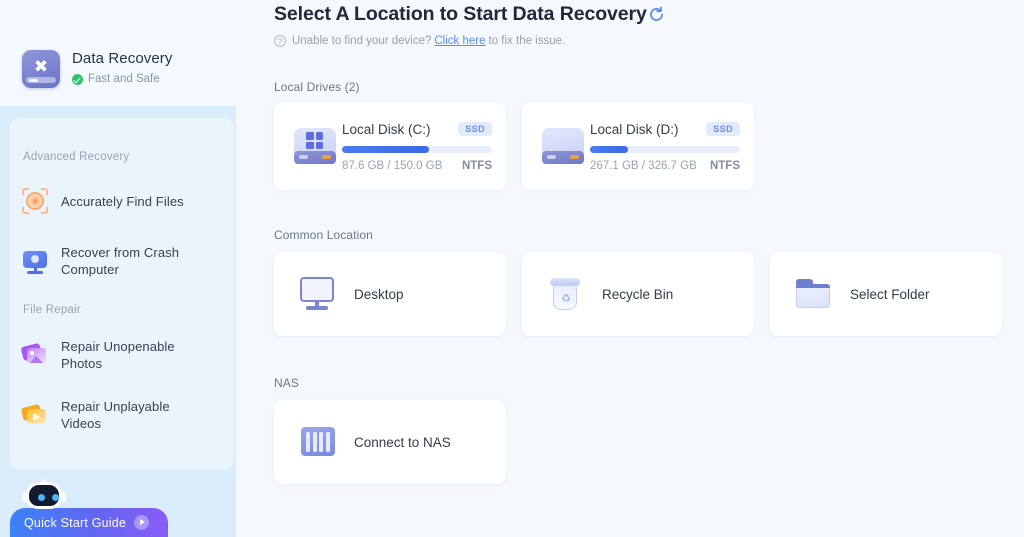  What do you see at coordinates (318, 442) in the screenshot?
I see `nas-server-icon` at bounding box center [318, 442].